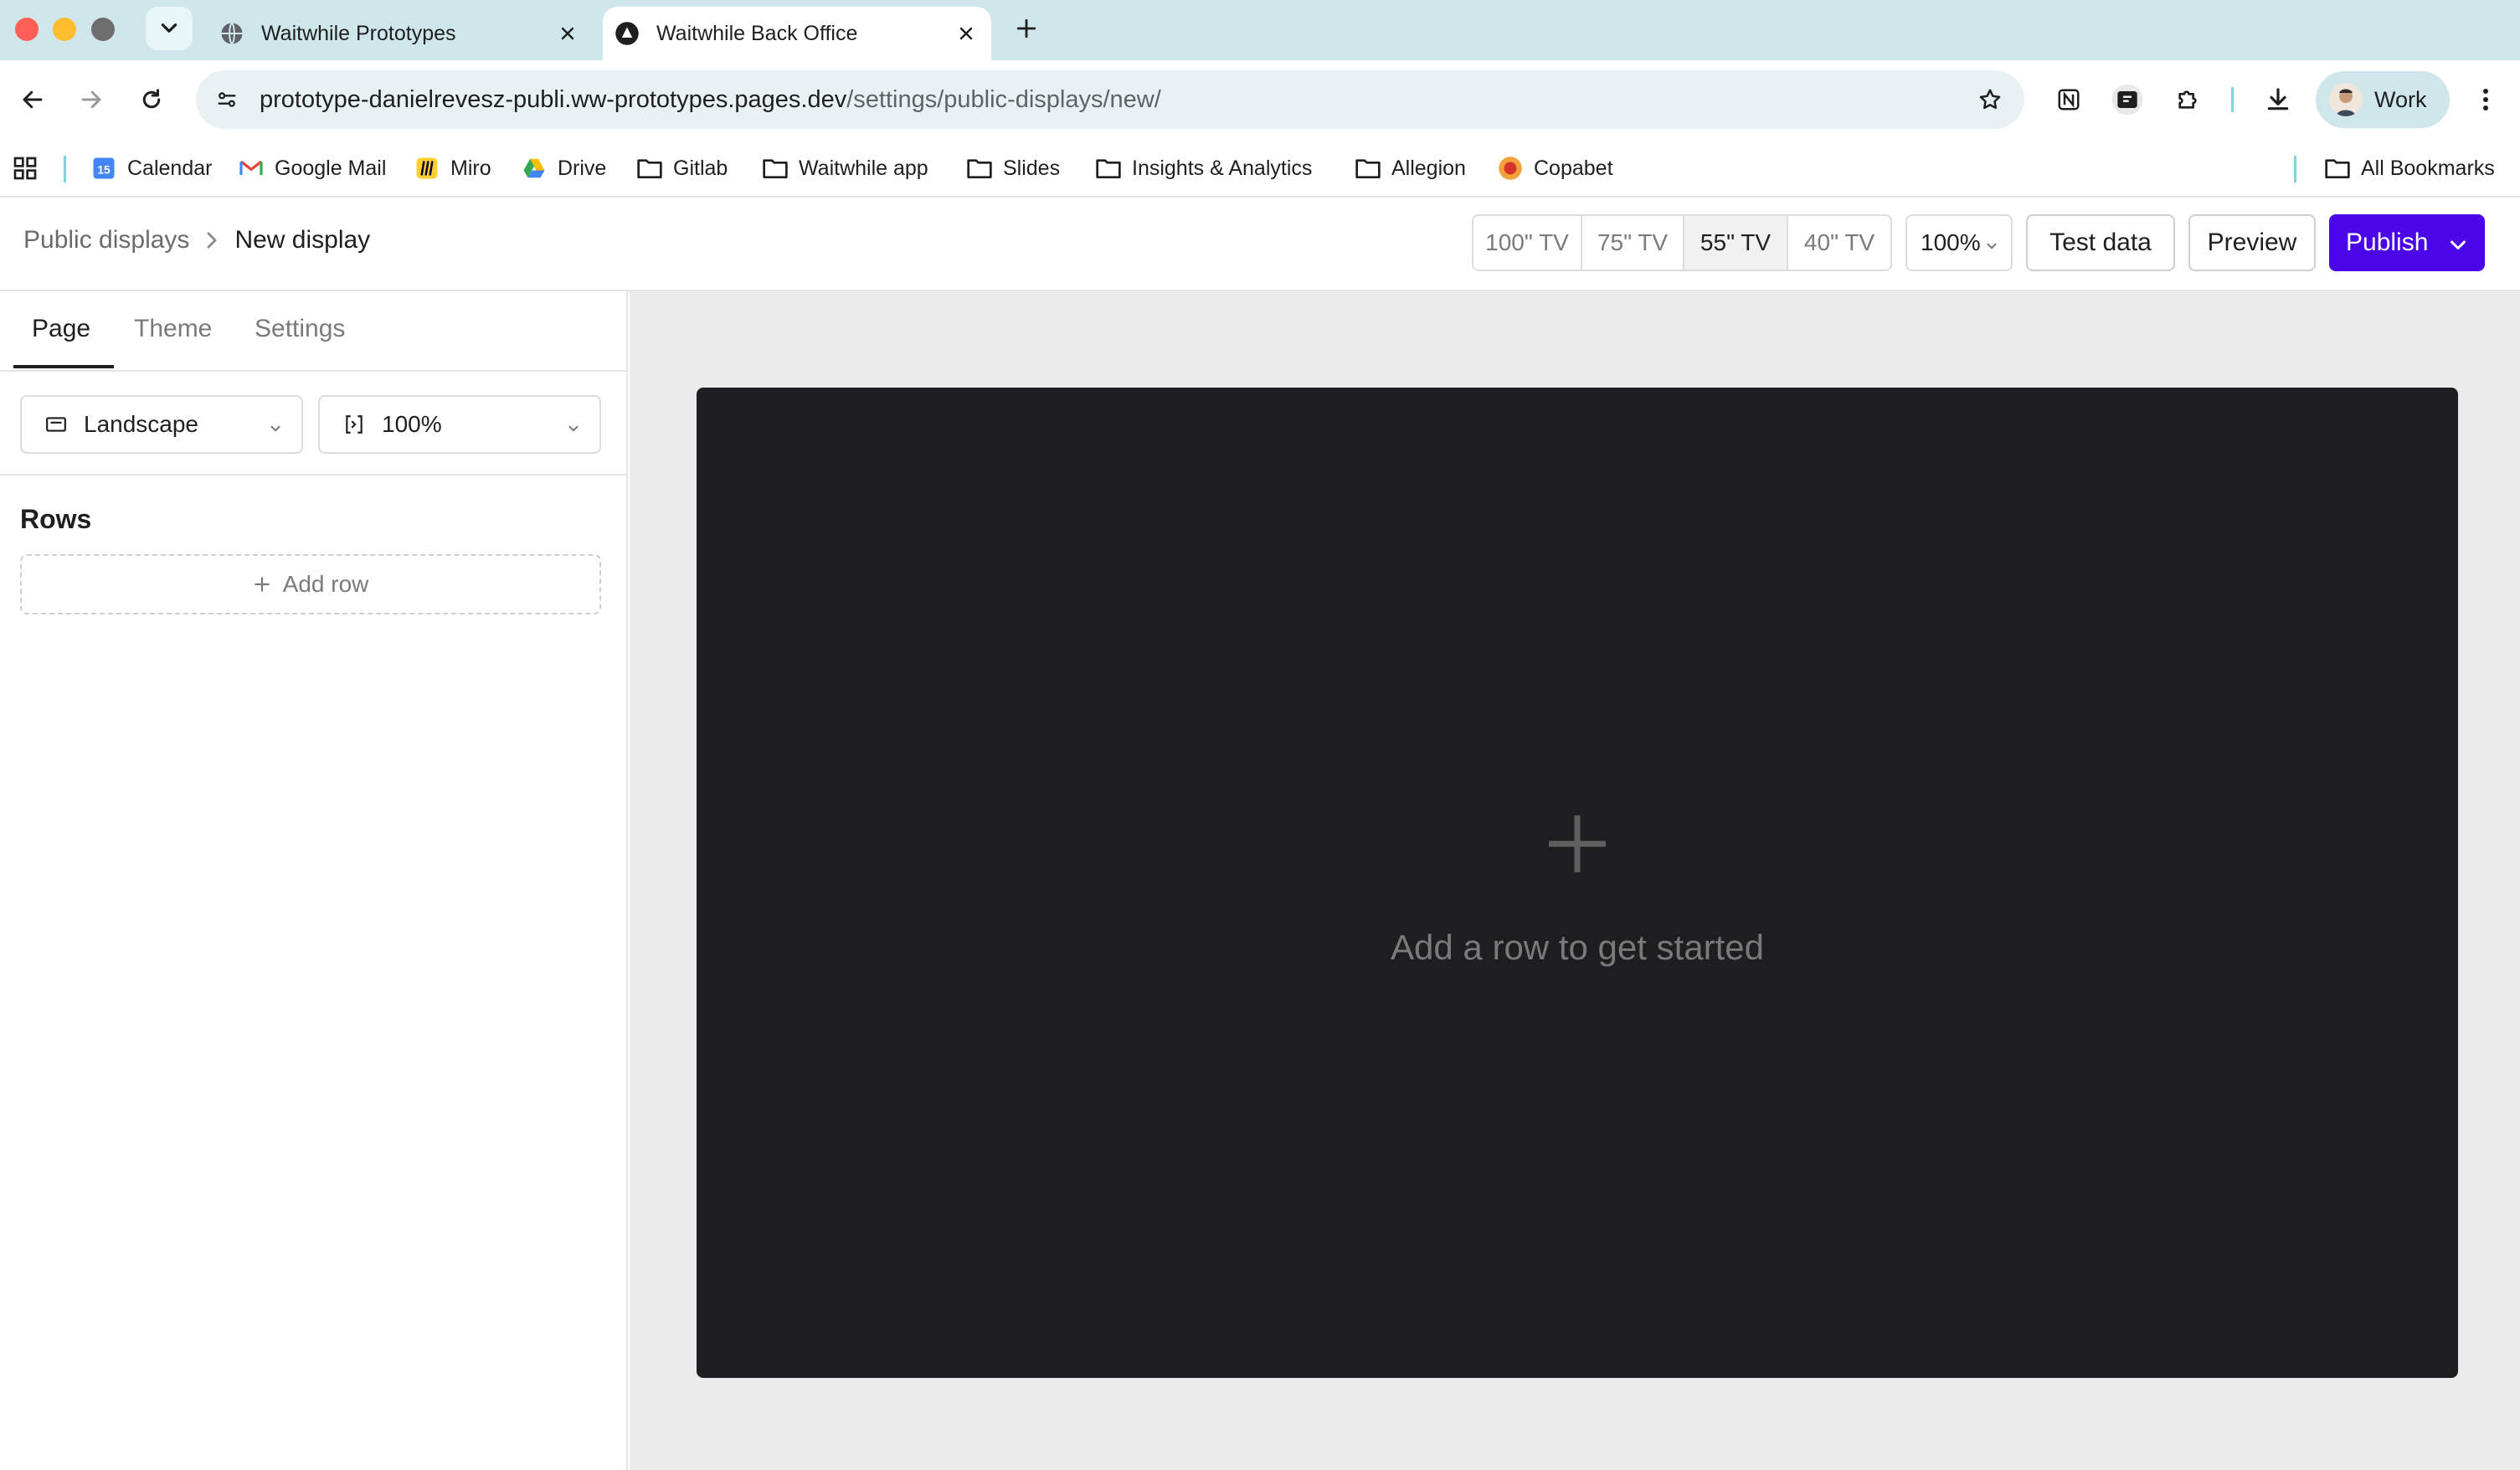 Image resolution: width=2520 pixels, height=1470 pixels. I want to click on bookmark-label: Slides, so click(1032, 168).